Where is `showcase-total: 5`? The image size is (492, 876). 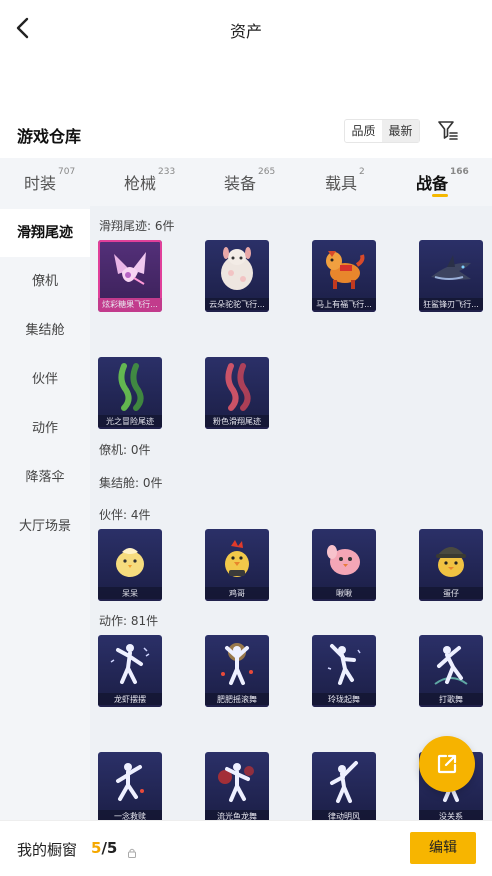 showcase-total: 5 is located at coordinates (112, 848).